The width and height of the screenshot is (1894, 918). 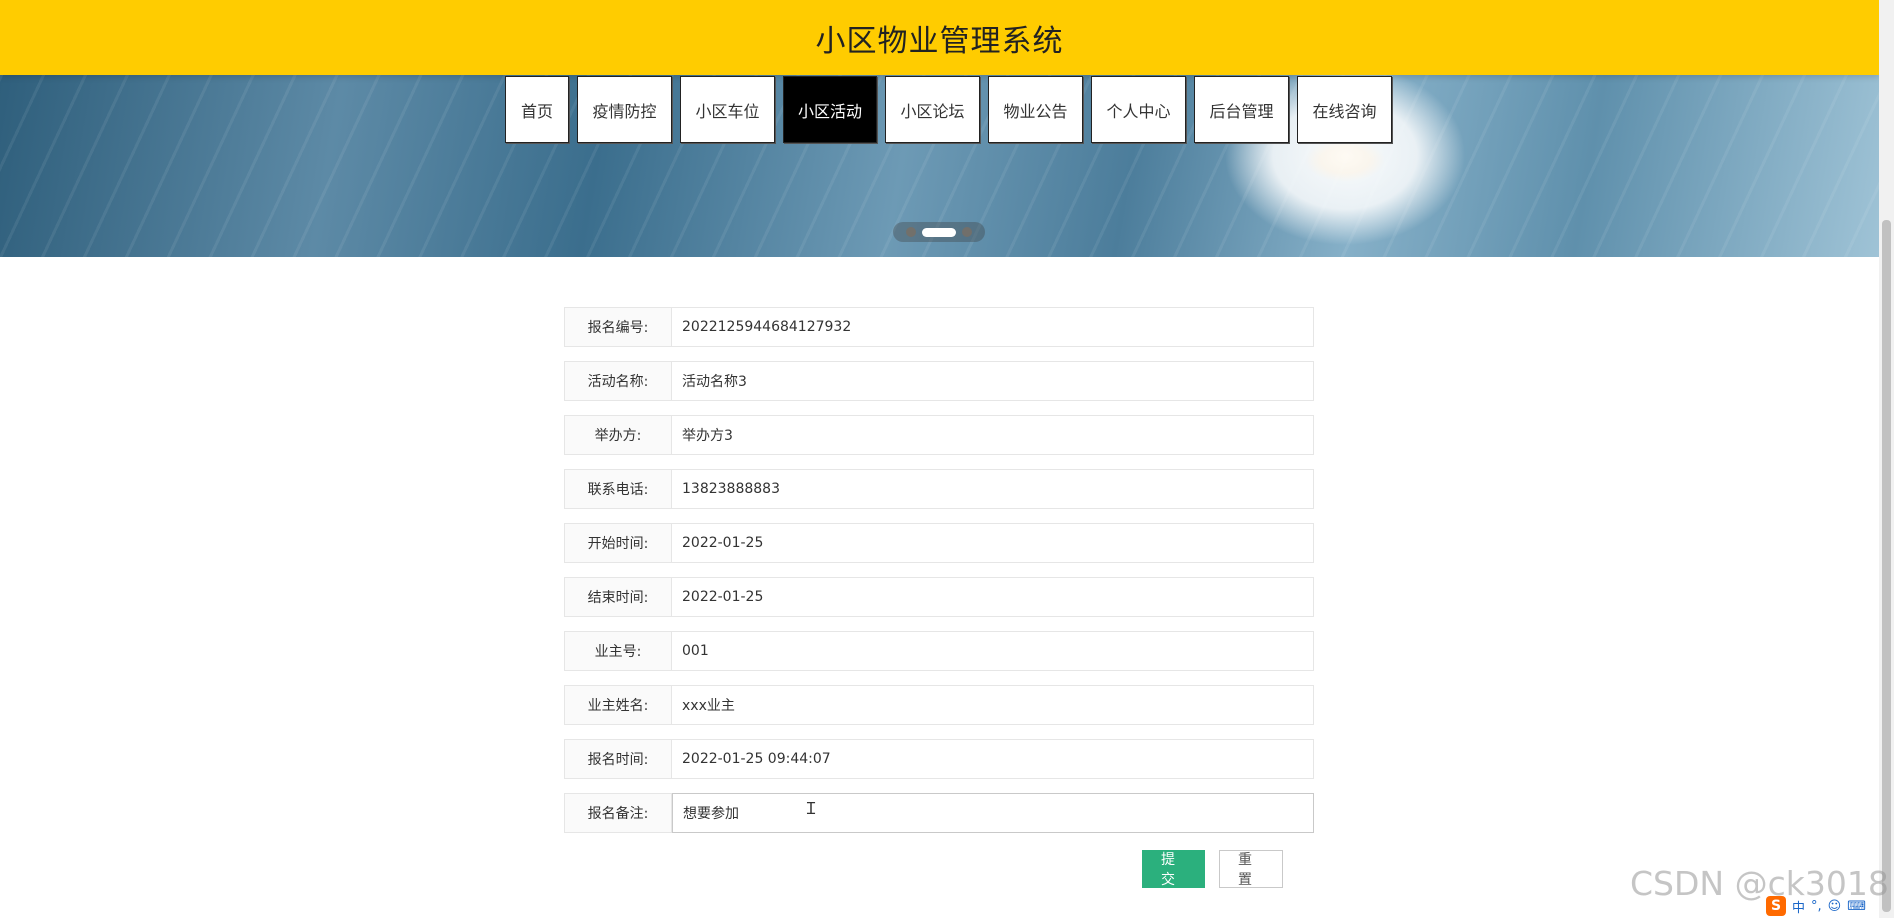 What do you see at coordinates (1776, 906) in the screenshot?
I see `ime-logo-icon: S` at bounding box center [1776, 906].